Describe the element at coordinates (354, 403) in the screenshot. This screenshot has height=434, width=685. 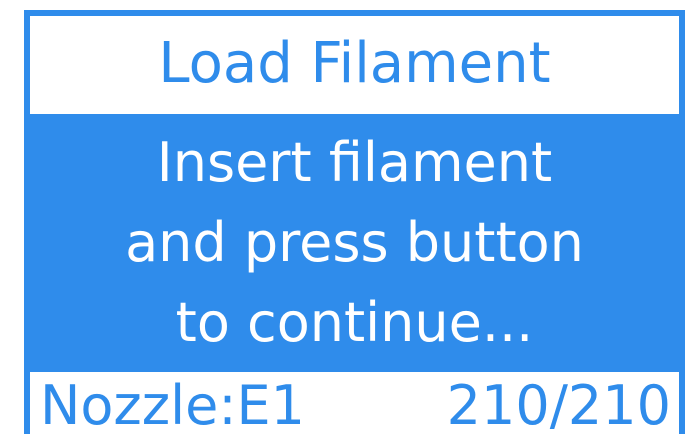
I see `nozzle-status-row: Nozzle:E1 210/210` at that location.